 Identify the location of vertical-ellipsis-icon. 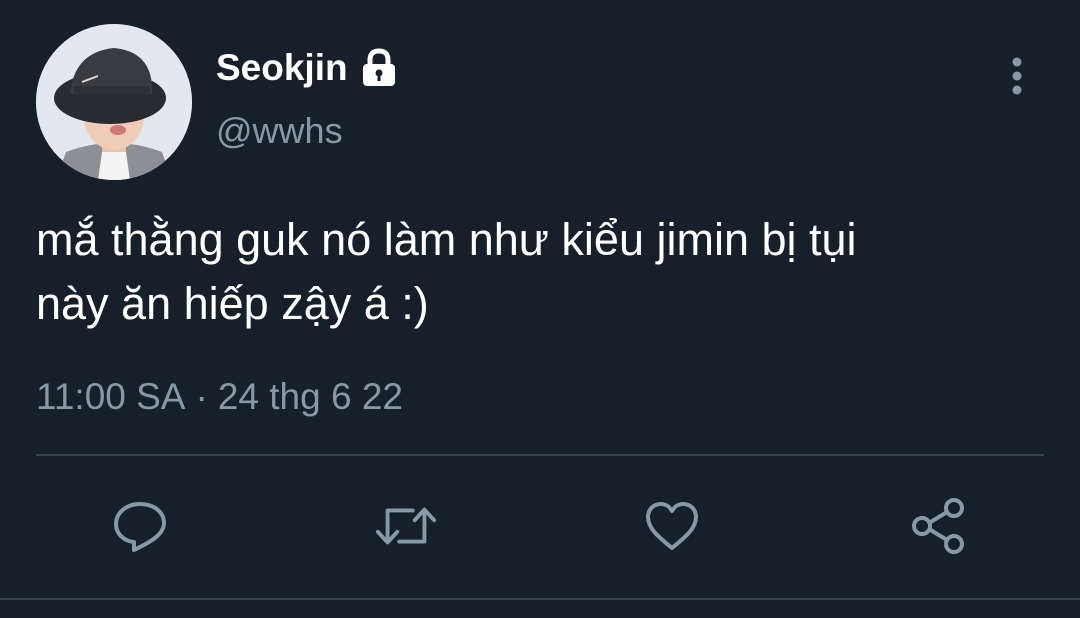
(1017, 76).